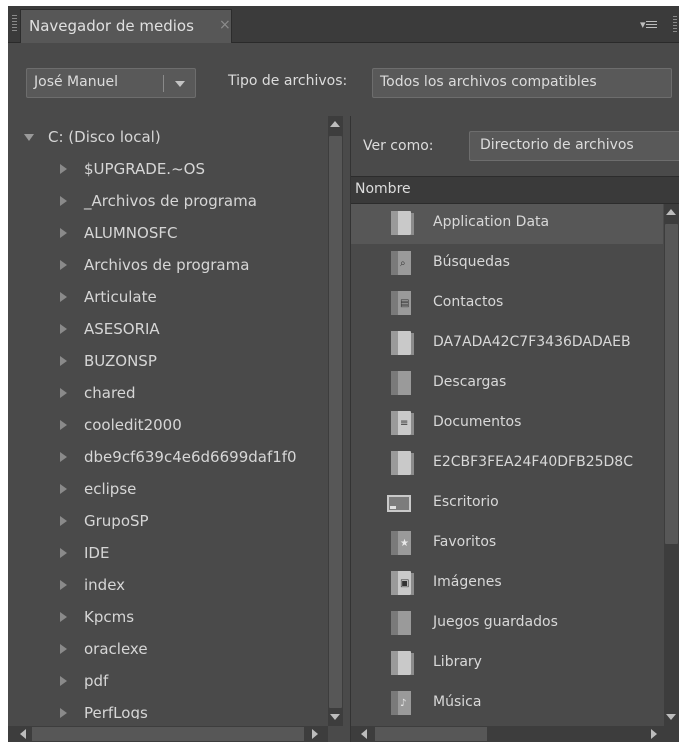 The height and width of the screenshot is (751, 679). Describe the element at coordinates (457, 662) in the screenshot. I see `list-item-label: Library` at that location.